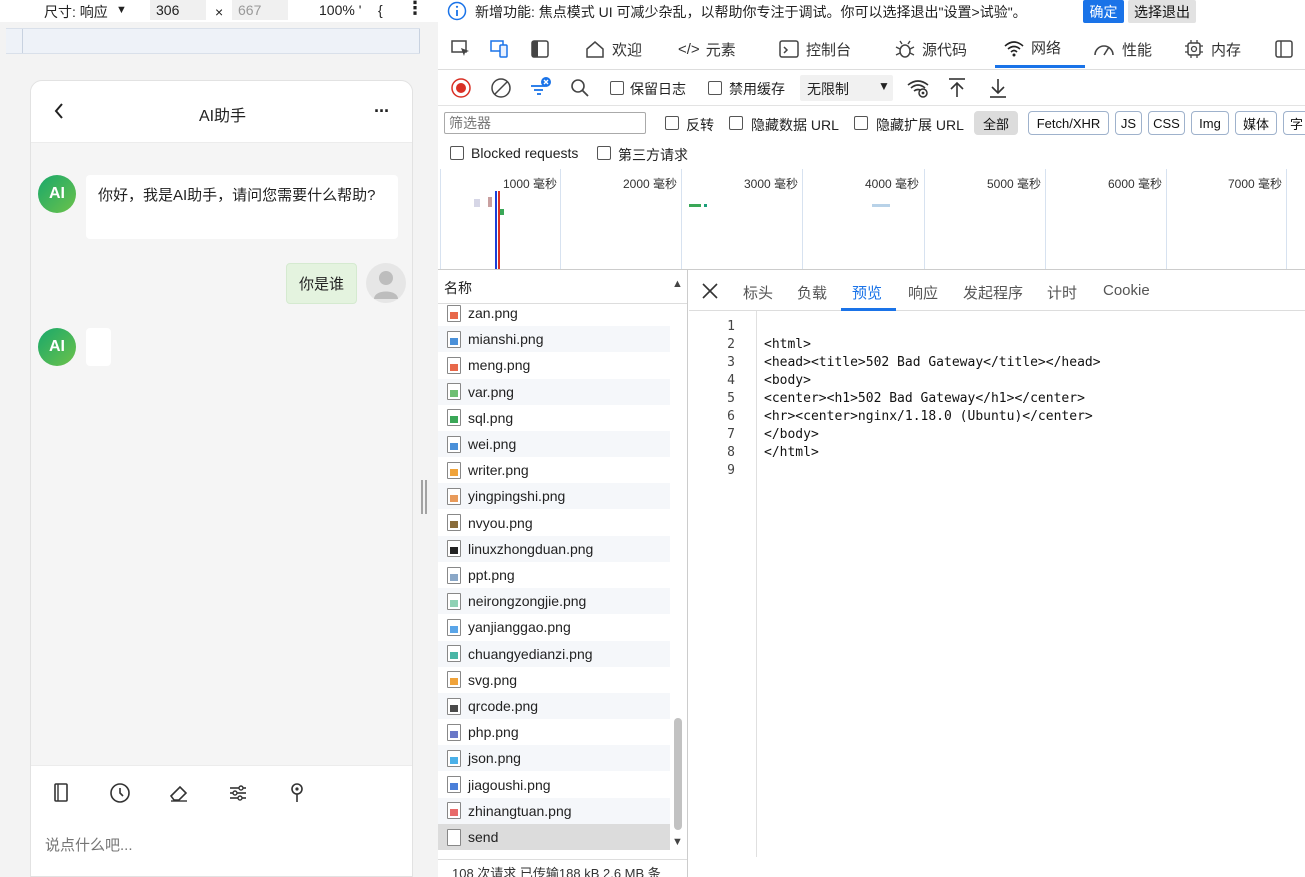  What do you see at coordinates (382, 111) in the screenshot?
I see `more-options-icon: ···` at bounding box center [382, 111].